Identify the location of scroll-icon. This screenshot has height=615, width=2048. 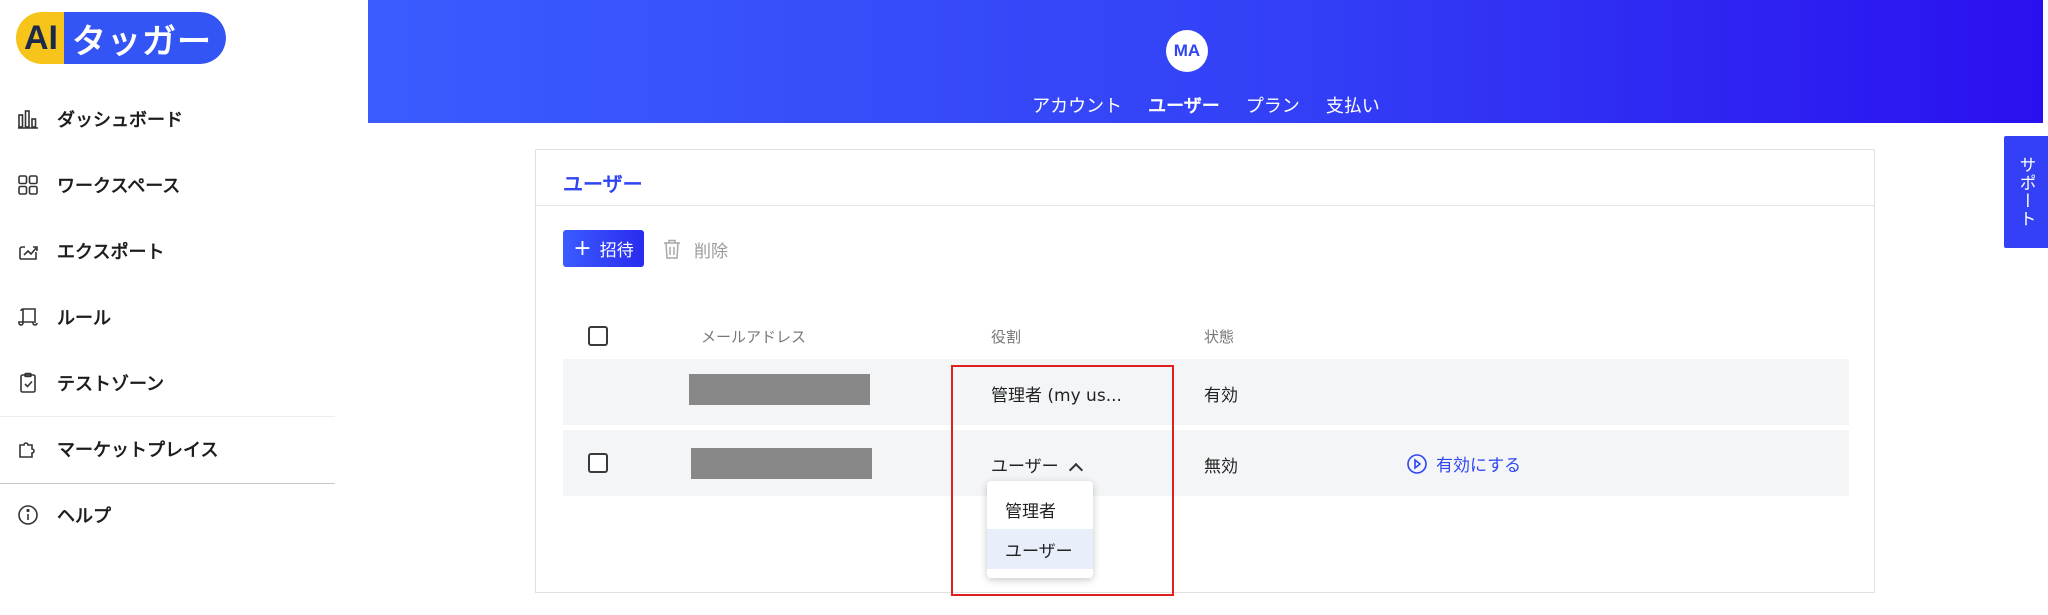
(28, 317).